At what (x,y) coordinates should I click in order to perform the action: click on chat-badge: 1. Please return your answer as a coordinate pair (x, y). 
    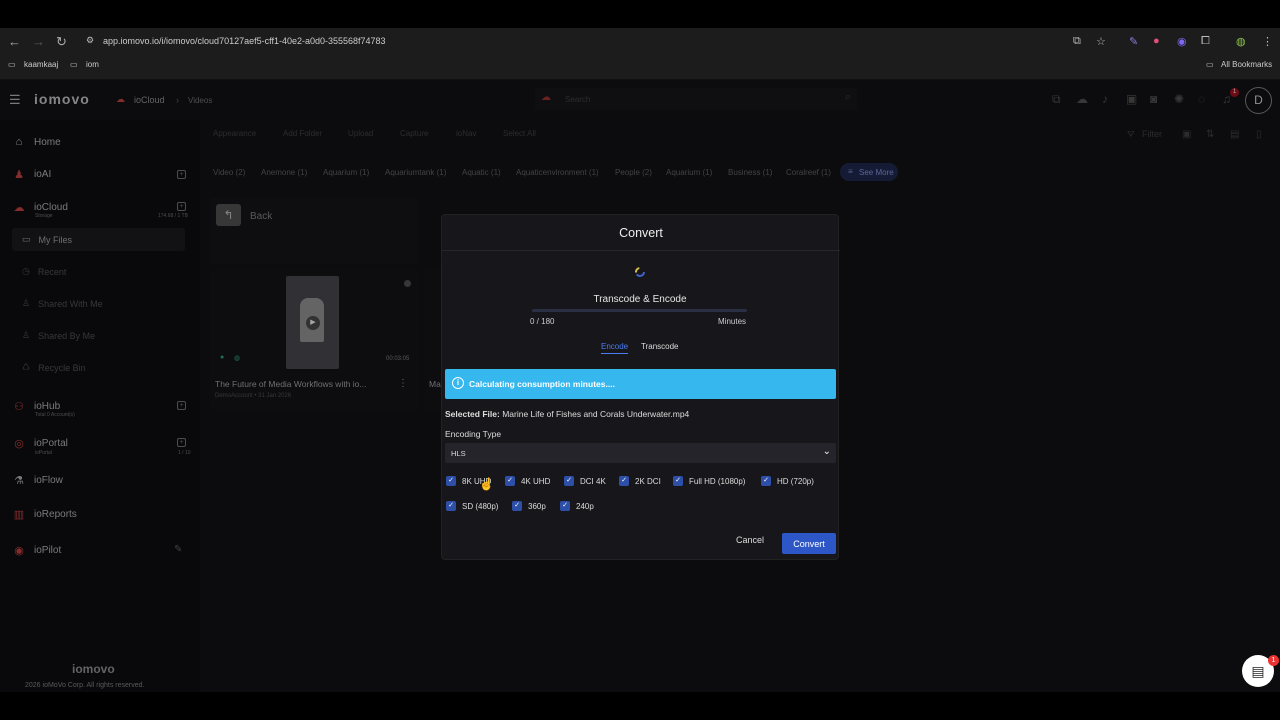
    Looking at the image, I should click on (1273, 660).